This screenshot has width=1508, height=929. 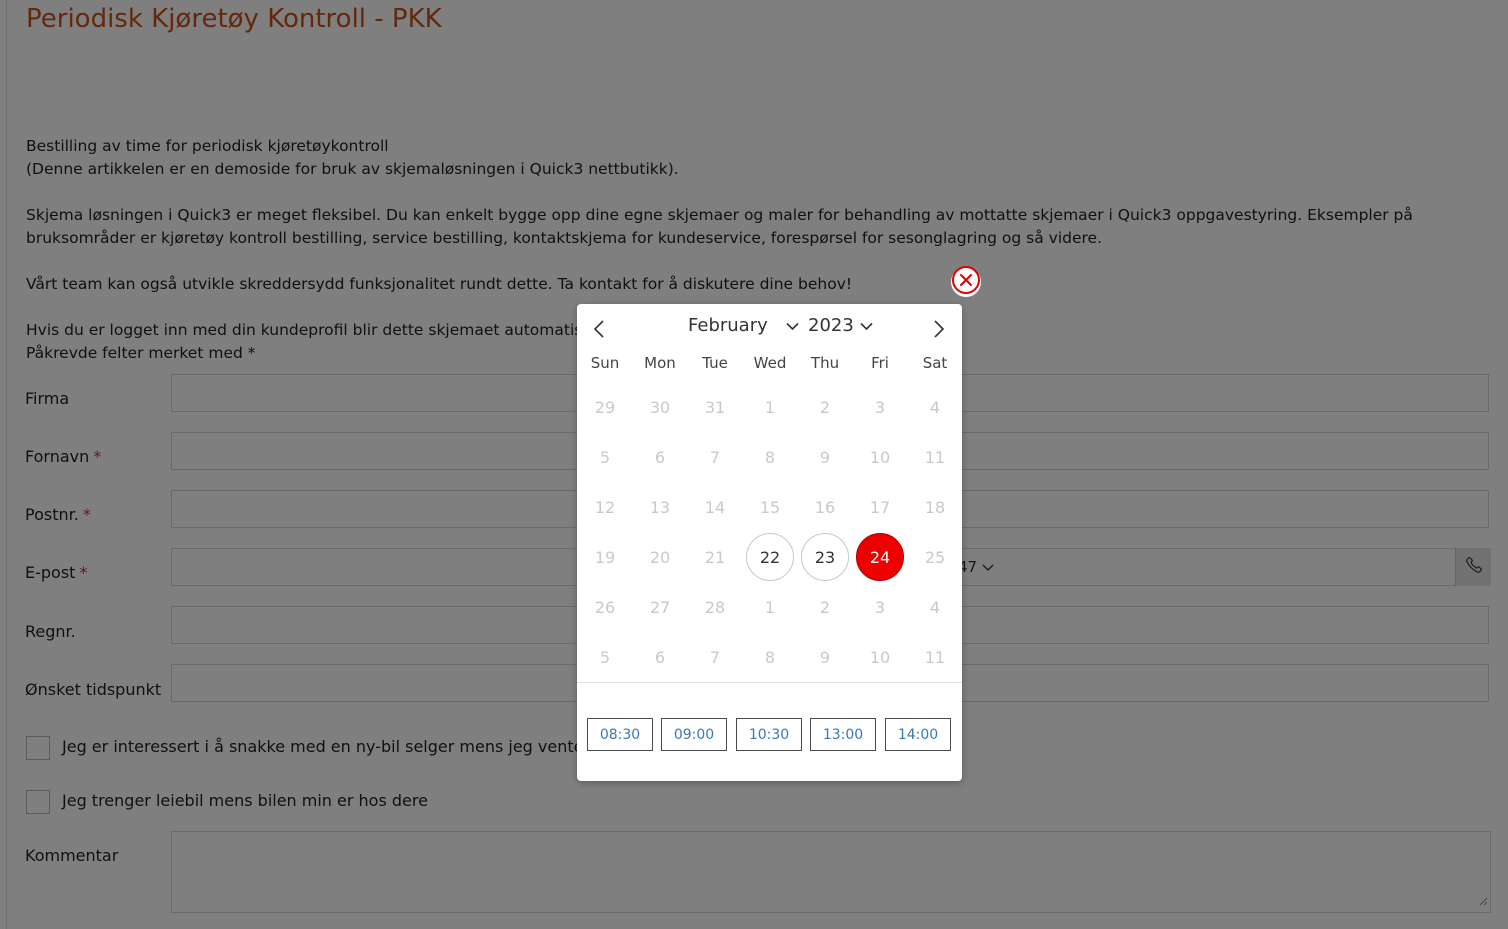 What do you see at coordinates (660, 607) in the screenshot?
I see `calendar-day-disabled: 27` at bounding box center [660, 607].